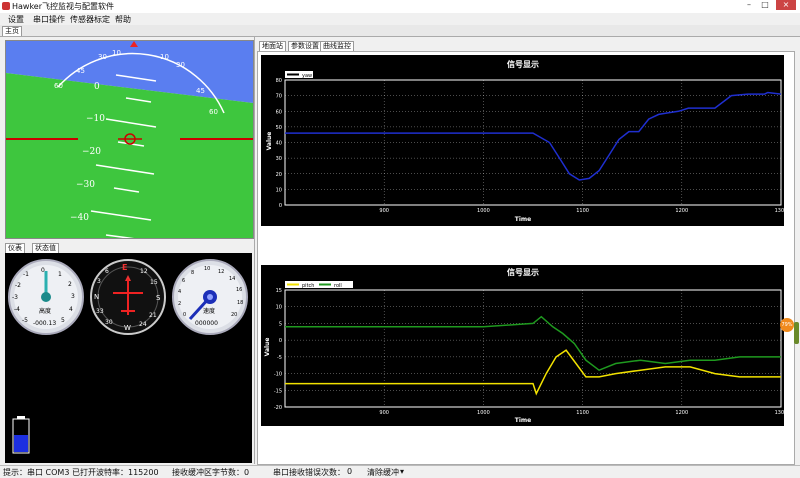  Describe the element at coordinates (46, 297) in the screenshot. I see `altitude-hub` at that location.